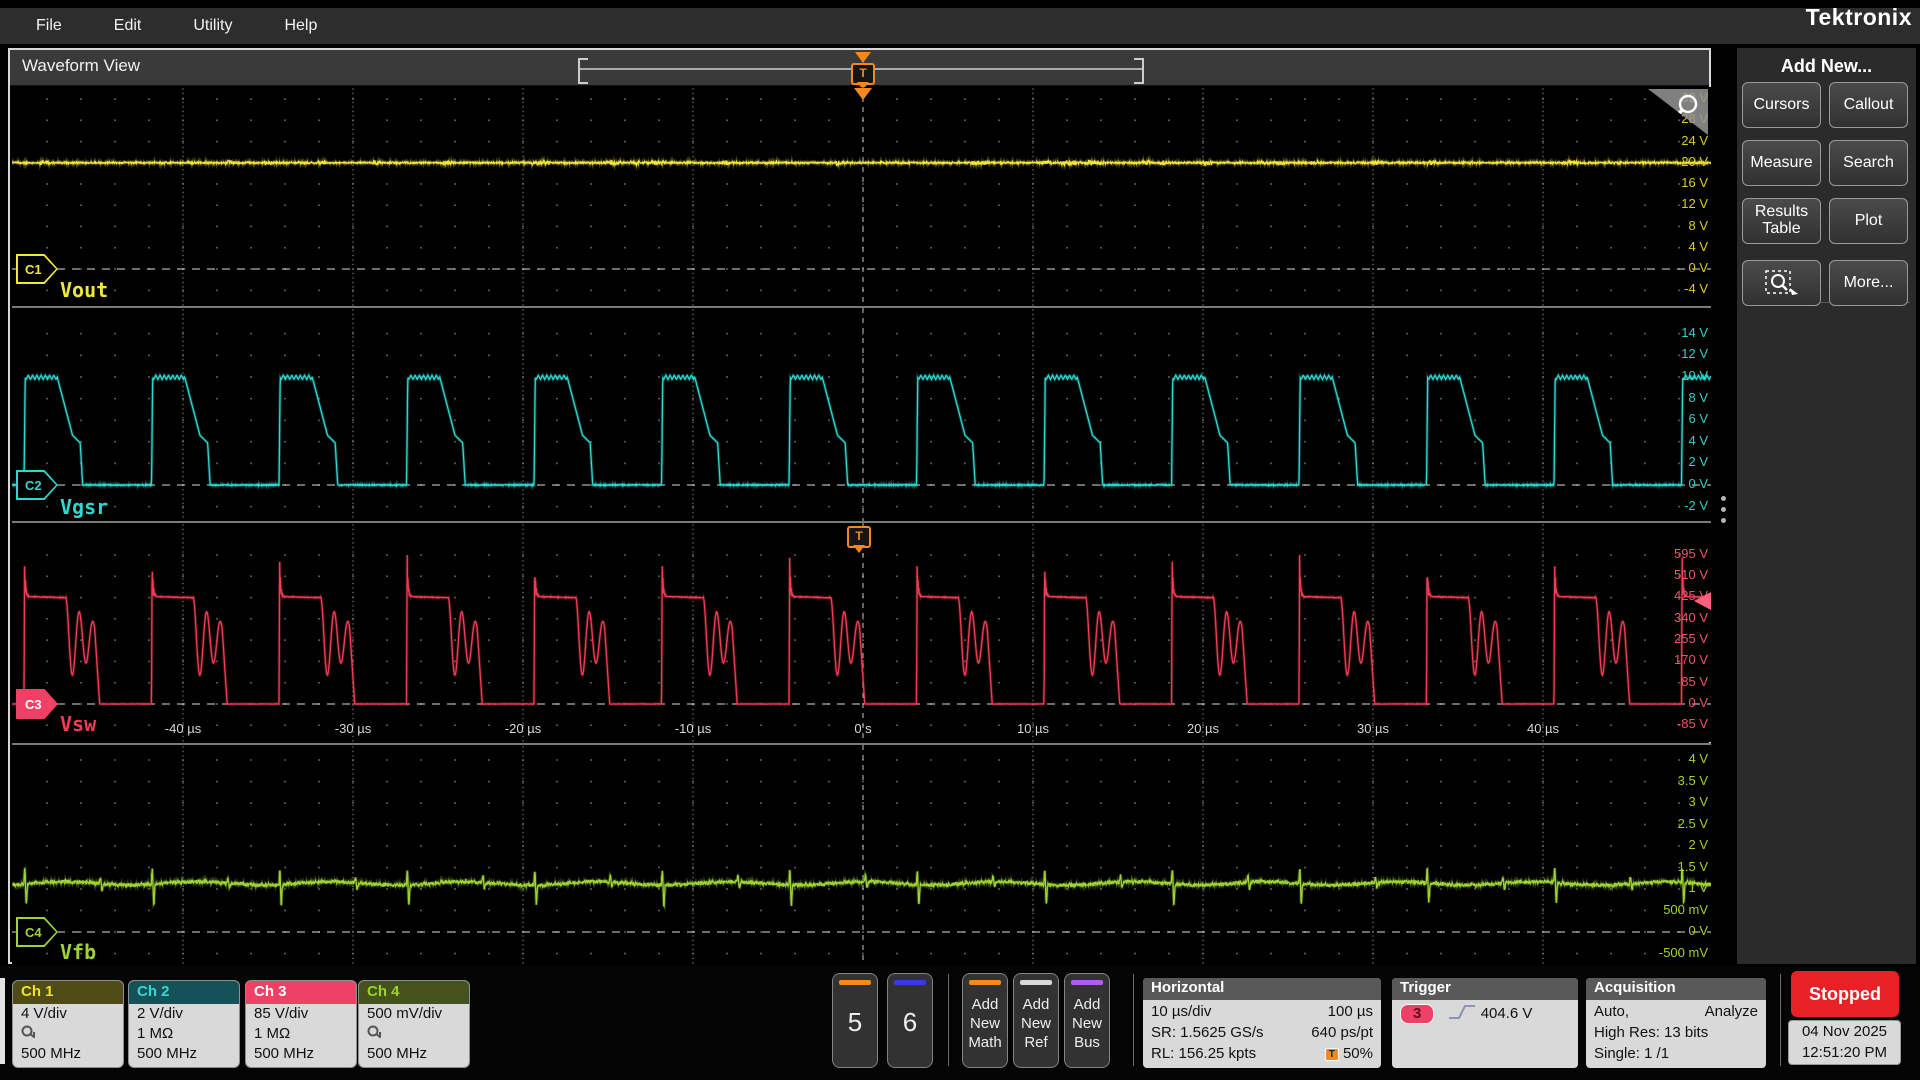 The height and width of the screenshot is (1080, 1920). What do you see at coordinates (1868, 105) in the screenshot?
I see `callout-button: Callout` at bounding box center [1868, 105].